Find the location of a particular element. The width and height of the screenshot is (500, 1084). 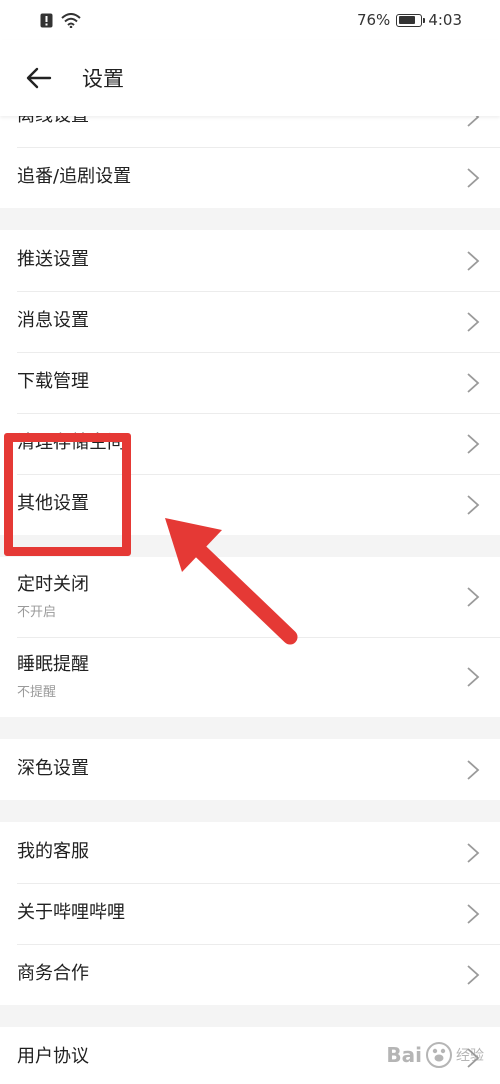

settings-item-timer-close: 定时关闭 不开启 is located at coordinates (250, 597).